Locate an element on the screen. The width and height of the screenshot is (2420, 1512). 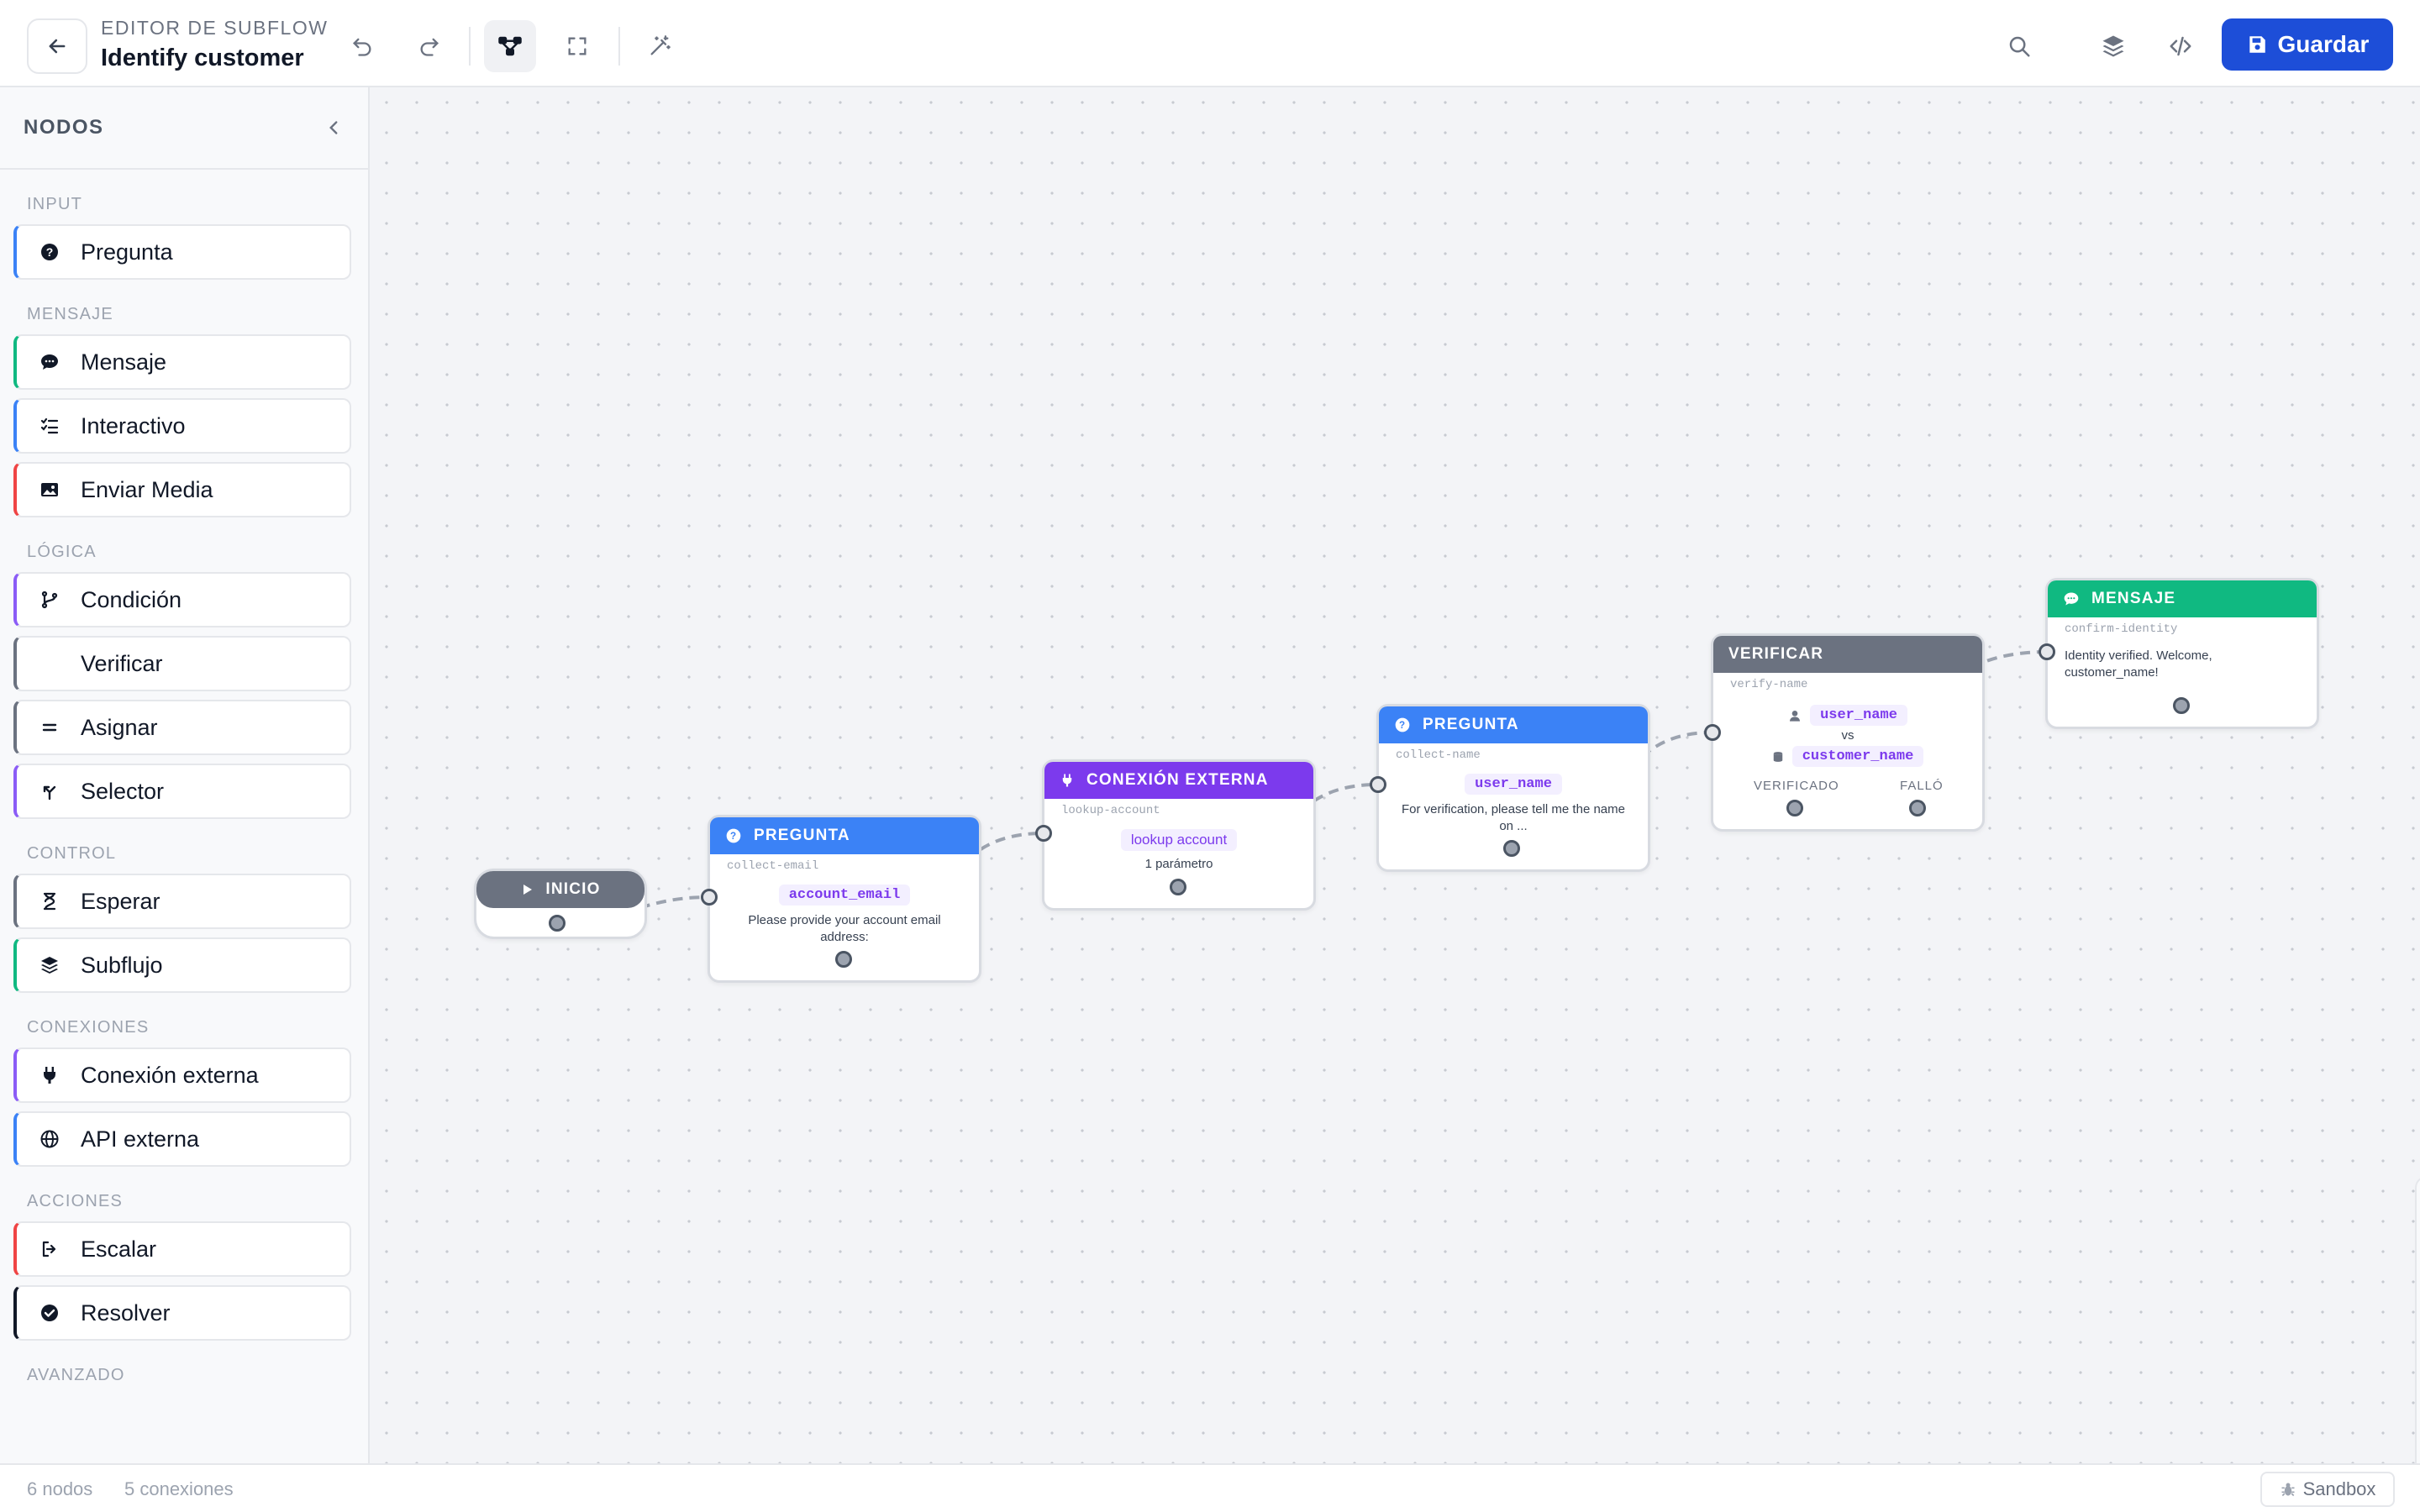
palette-item-label: Conexión externa is located at coordinates (170, 1075).